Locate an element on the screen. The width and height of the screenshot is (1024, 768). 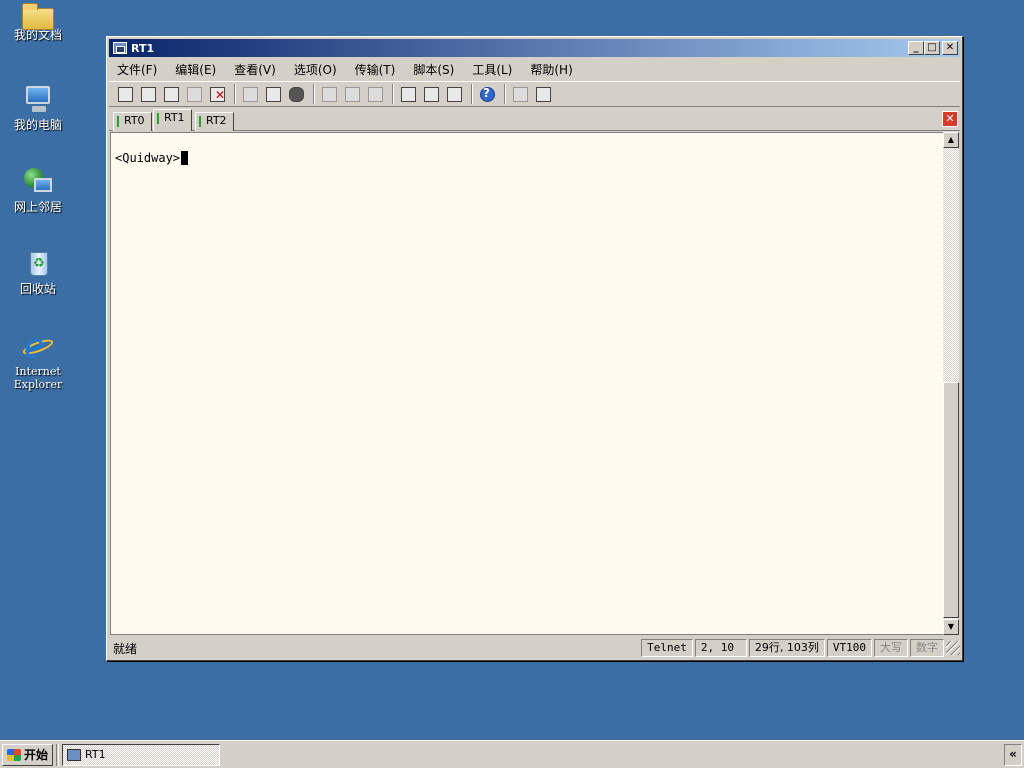
desktop-icon-label: 我的电脑 is located at coordinates (37, 125).